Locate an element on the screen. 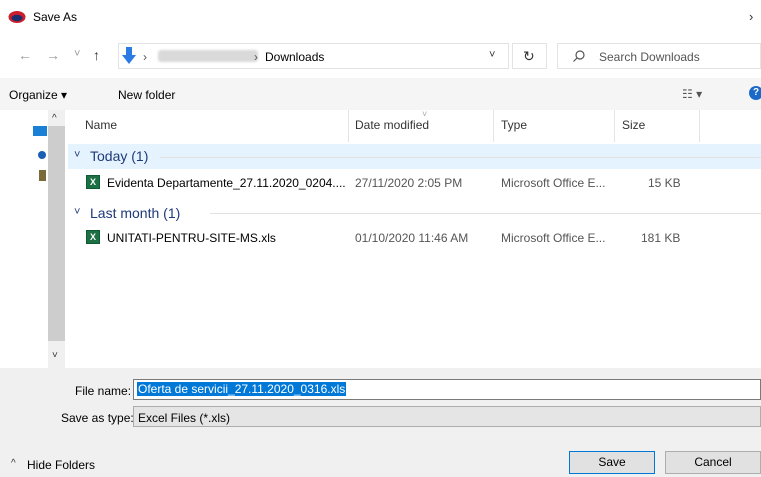 This screenshot has width=761, height=477. app-logo-icon is located at coordinates (17, 17).